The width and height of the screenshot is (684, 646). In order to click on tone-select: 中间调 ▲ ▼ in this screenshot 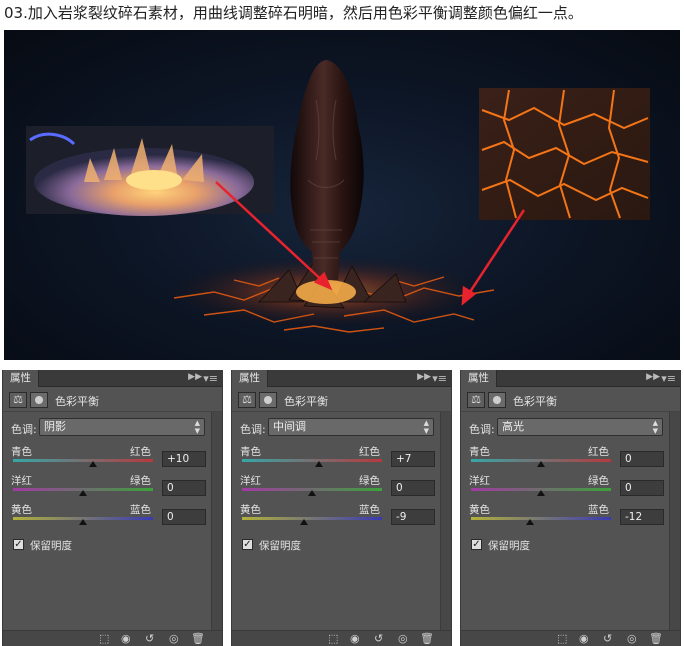, I will do `click(351, 427)`.